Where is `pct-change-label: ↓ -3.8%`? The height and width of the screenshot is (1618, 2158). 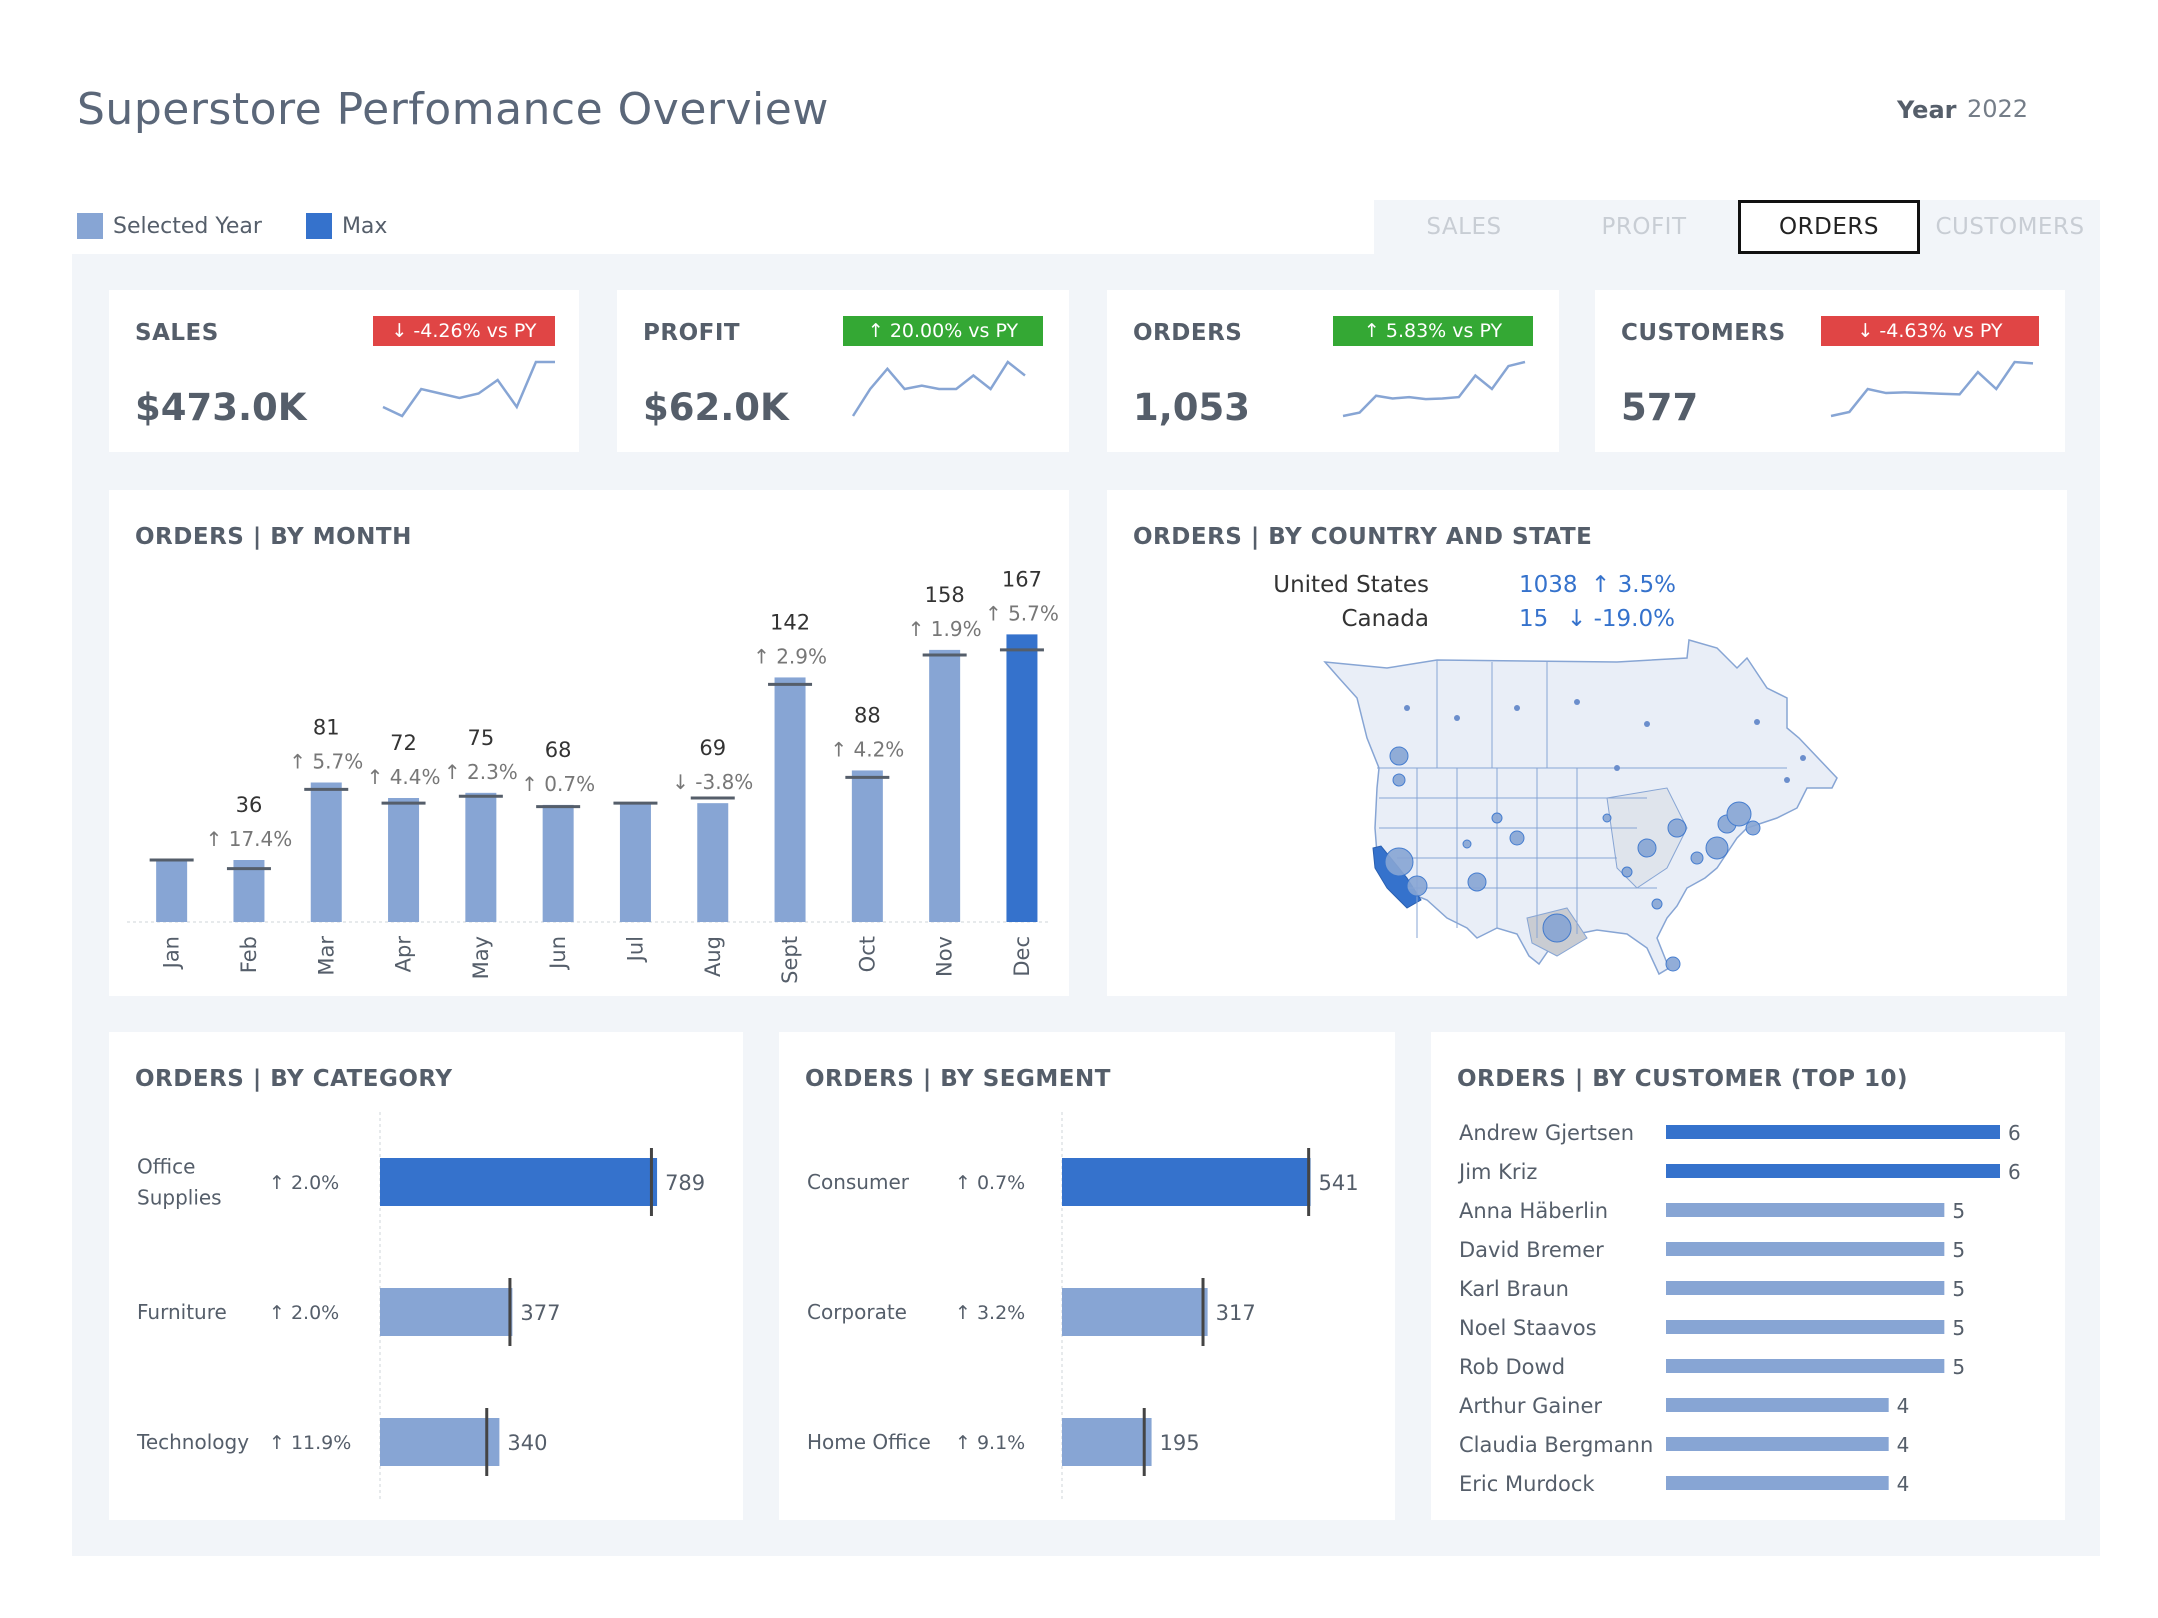 pct-change-label: ↓ -3.8% is located at coordinates (712, 782).